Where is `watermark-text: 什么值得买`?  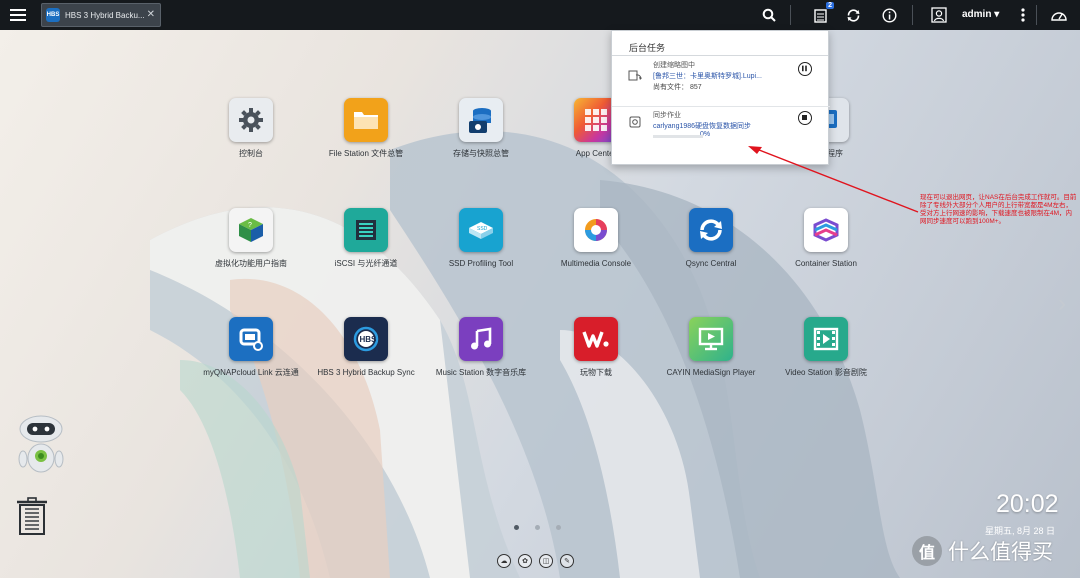
watermark-text: 什么值得买 is located at coordinates (1000, 552).